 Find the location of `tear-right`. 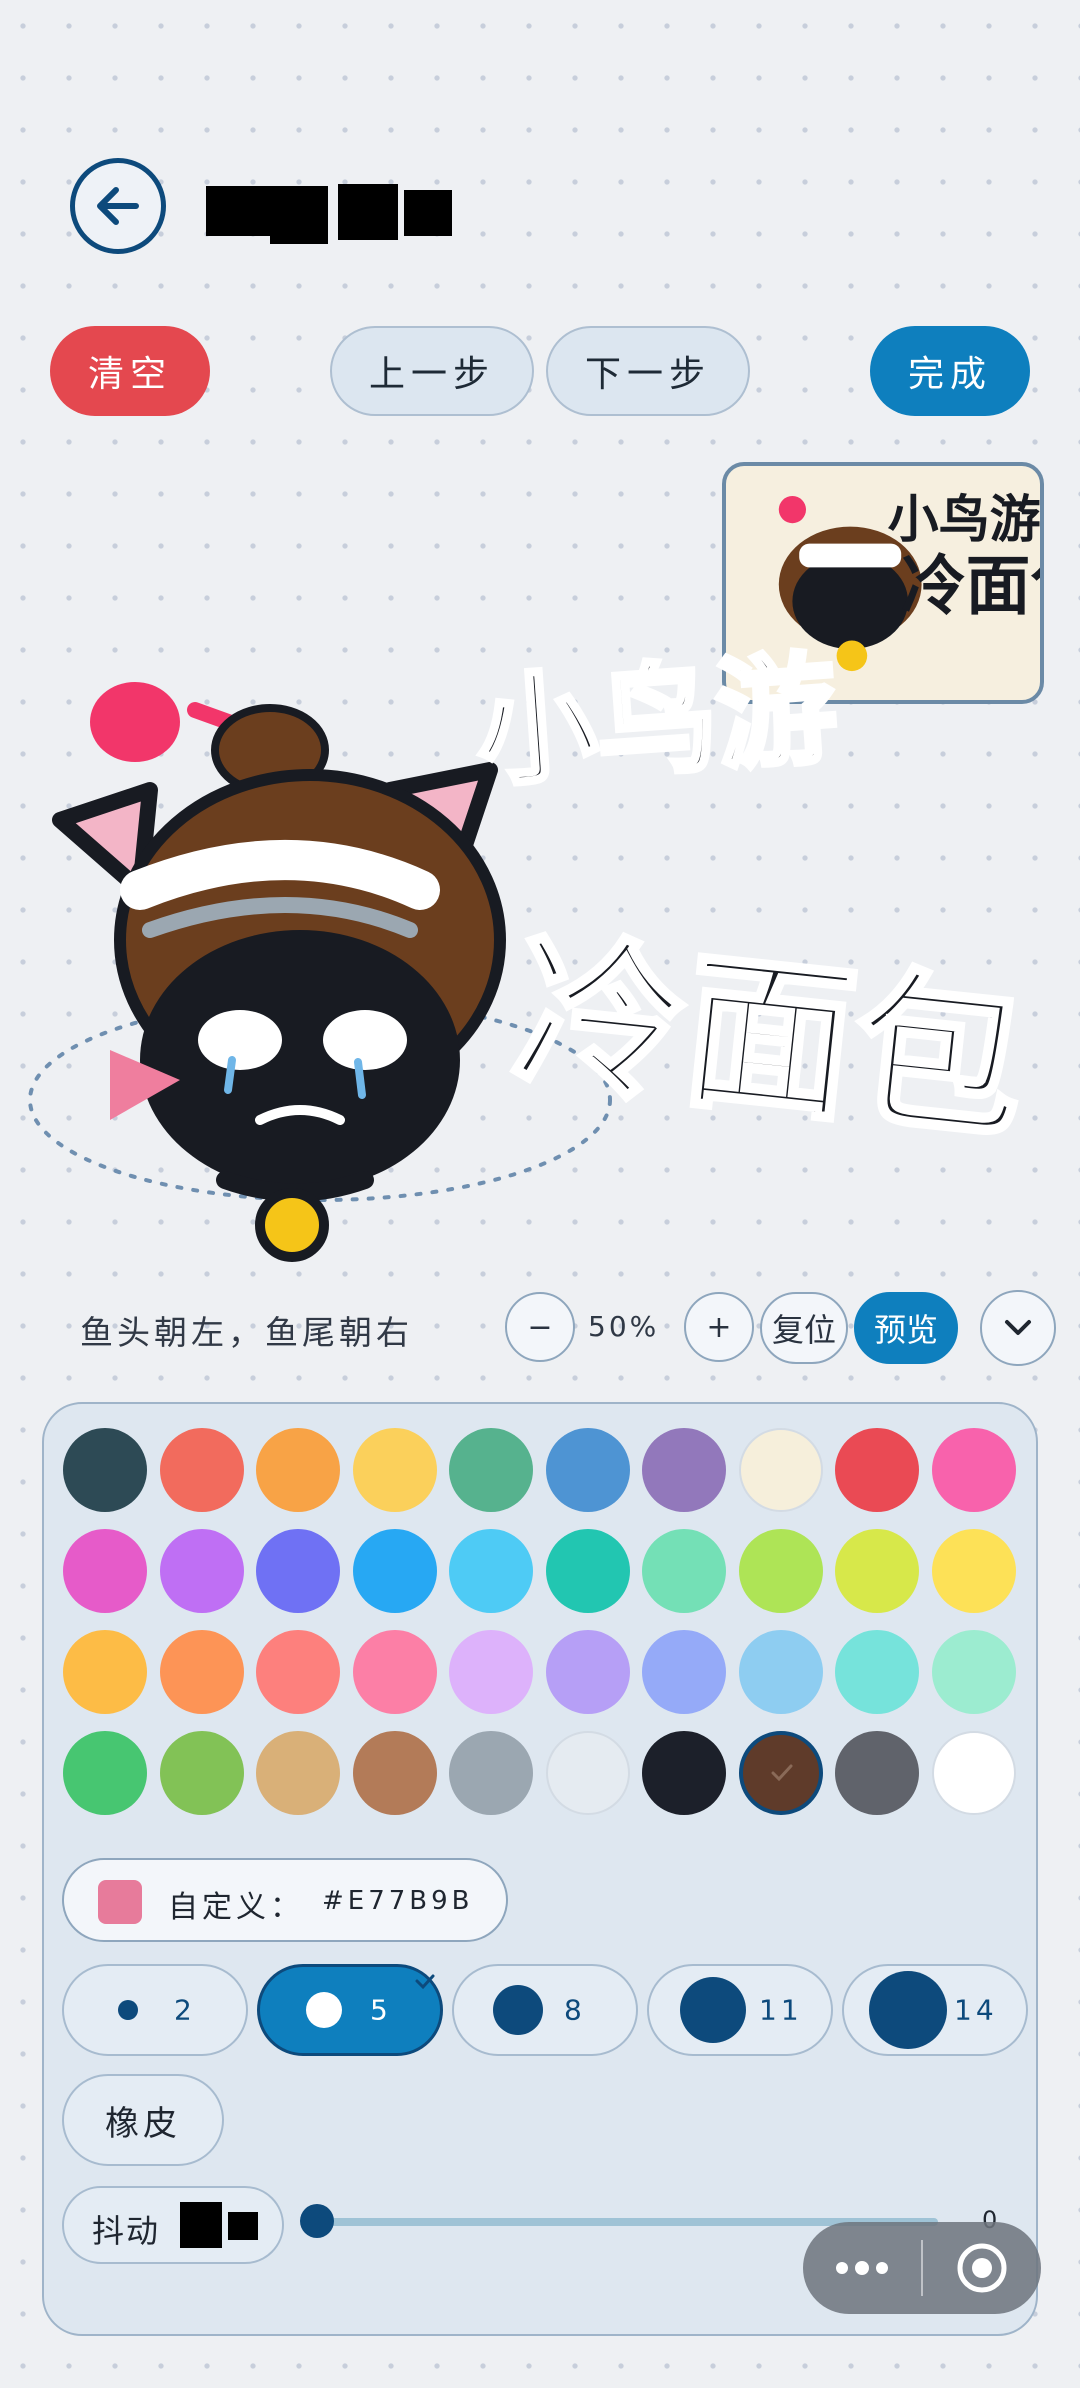

tear-right is located at coordinates (360, 1078).